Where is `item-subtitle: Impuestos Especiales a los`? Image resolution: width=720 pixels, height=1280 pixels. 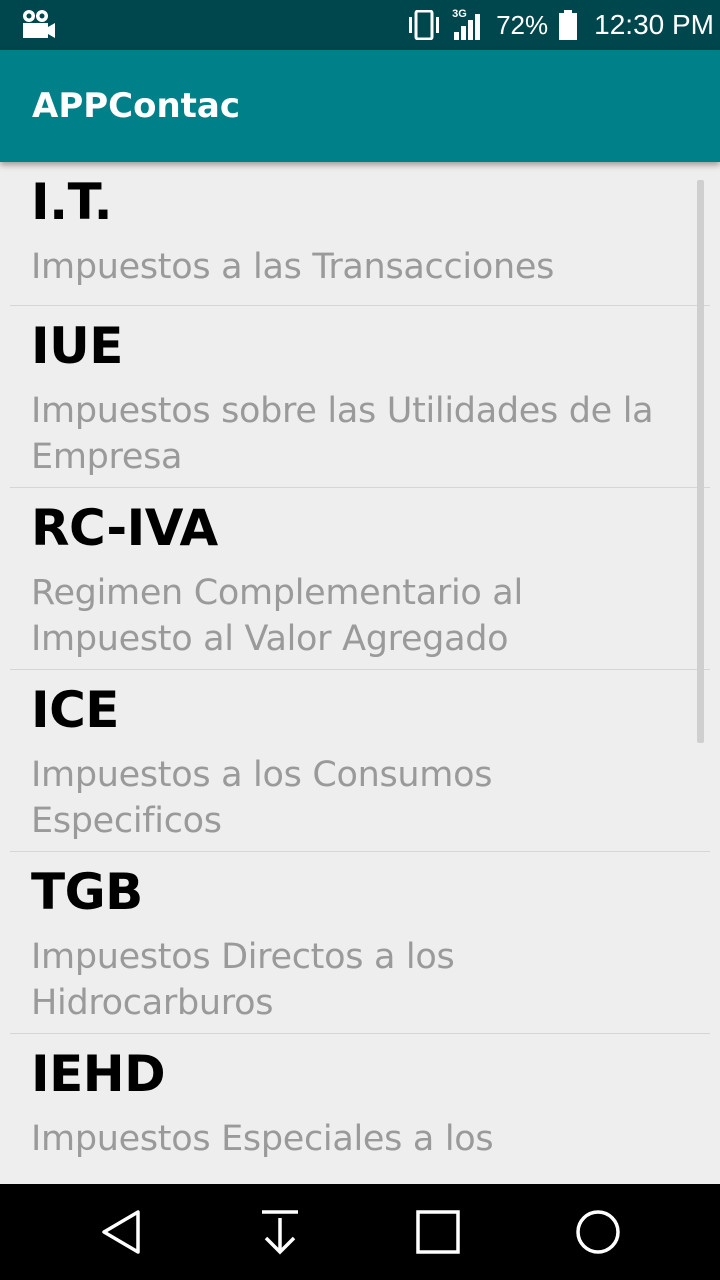
item-subtitle: Impuestos Especiales a los is located at coordinates (262, 1139).